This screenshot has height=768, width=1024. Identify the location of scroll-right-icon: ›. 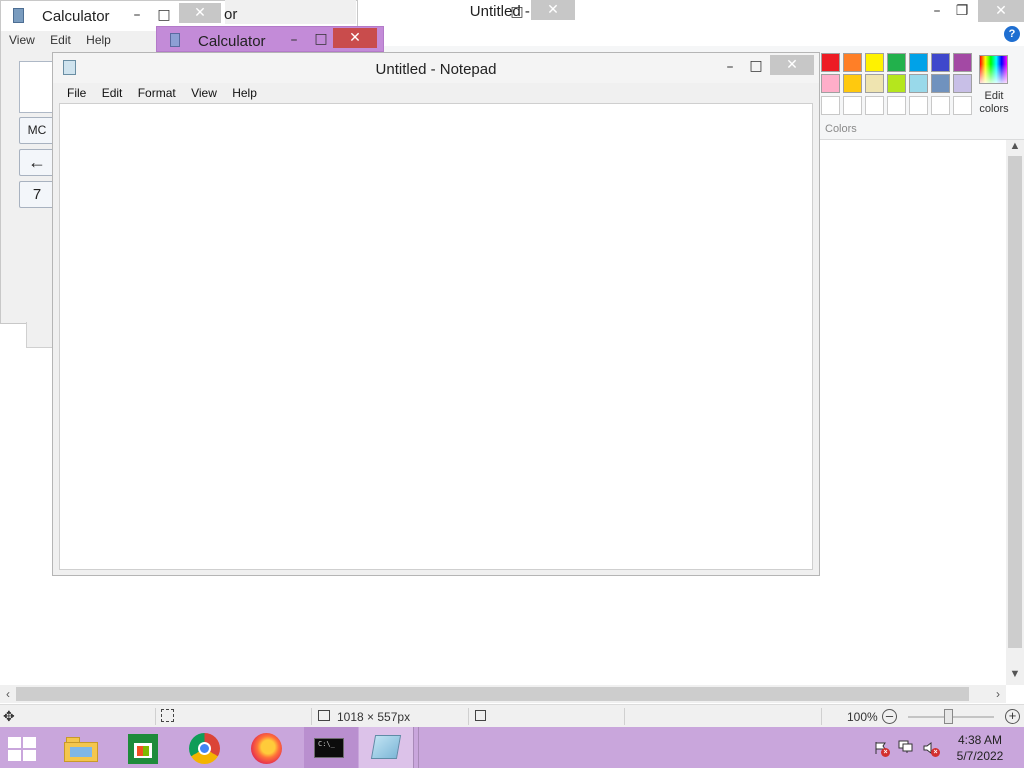
(998, 694).